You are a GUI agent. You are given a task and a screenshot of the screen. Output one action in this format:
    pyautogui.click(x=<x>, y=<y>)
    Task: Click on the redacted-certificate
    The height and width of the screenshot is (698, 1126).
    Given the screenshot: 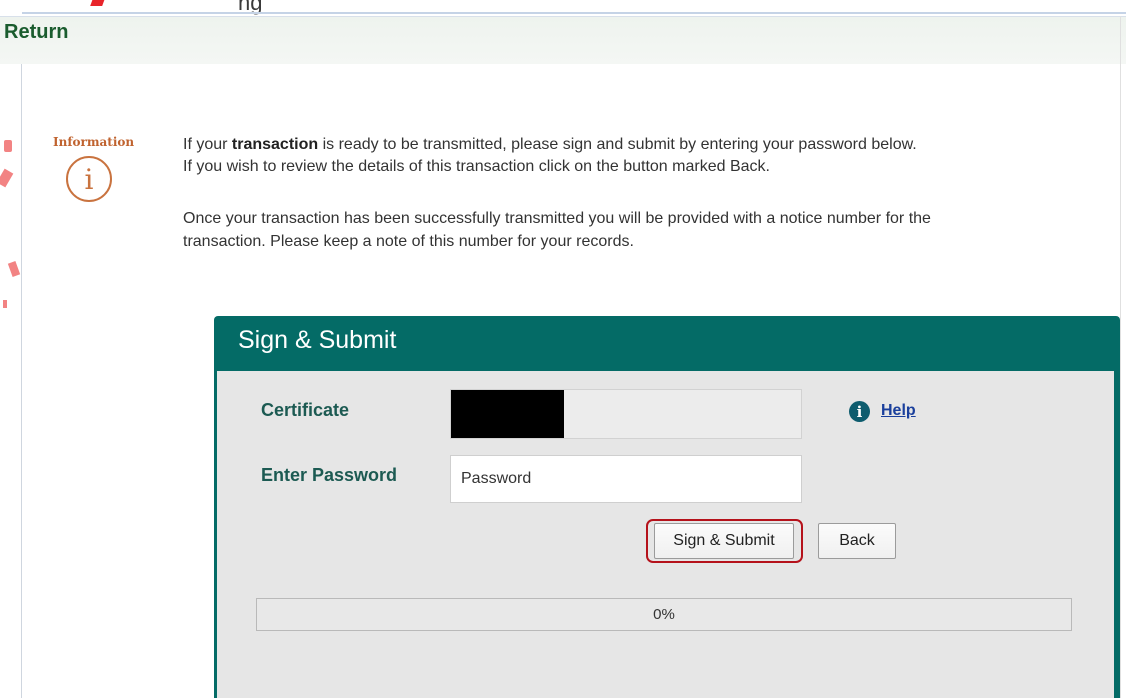 What is the action you would take?
    pyautogui.click(x=507, y=414)
    